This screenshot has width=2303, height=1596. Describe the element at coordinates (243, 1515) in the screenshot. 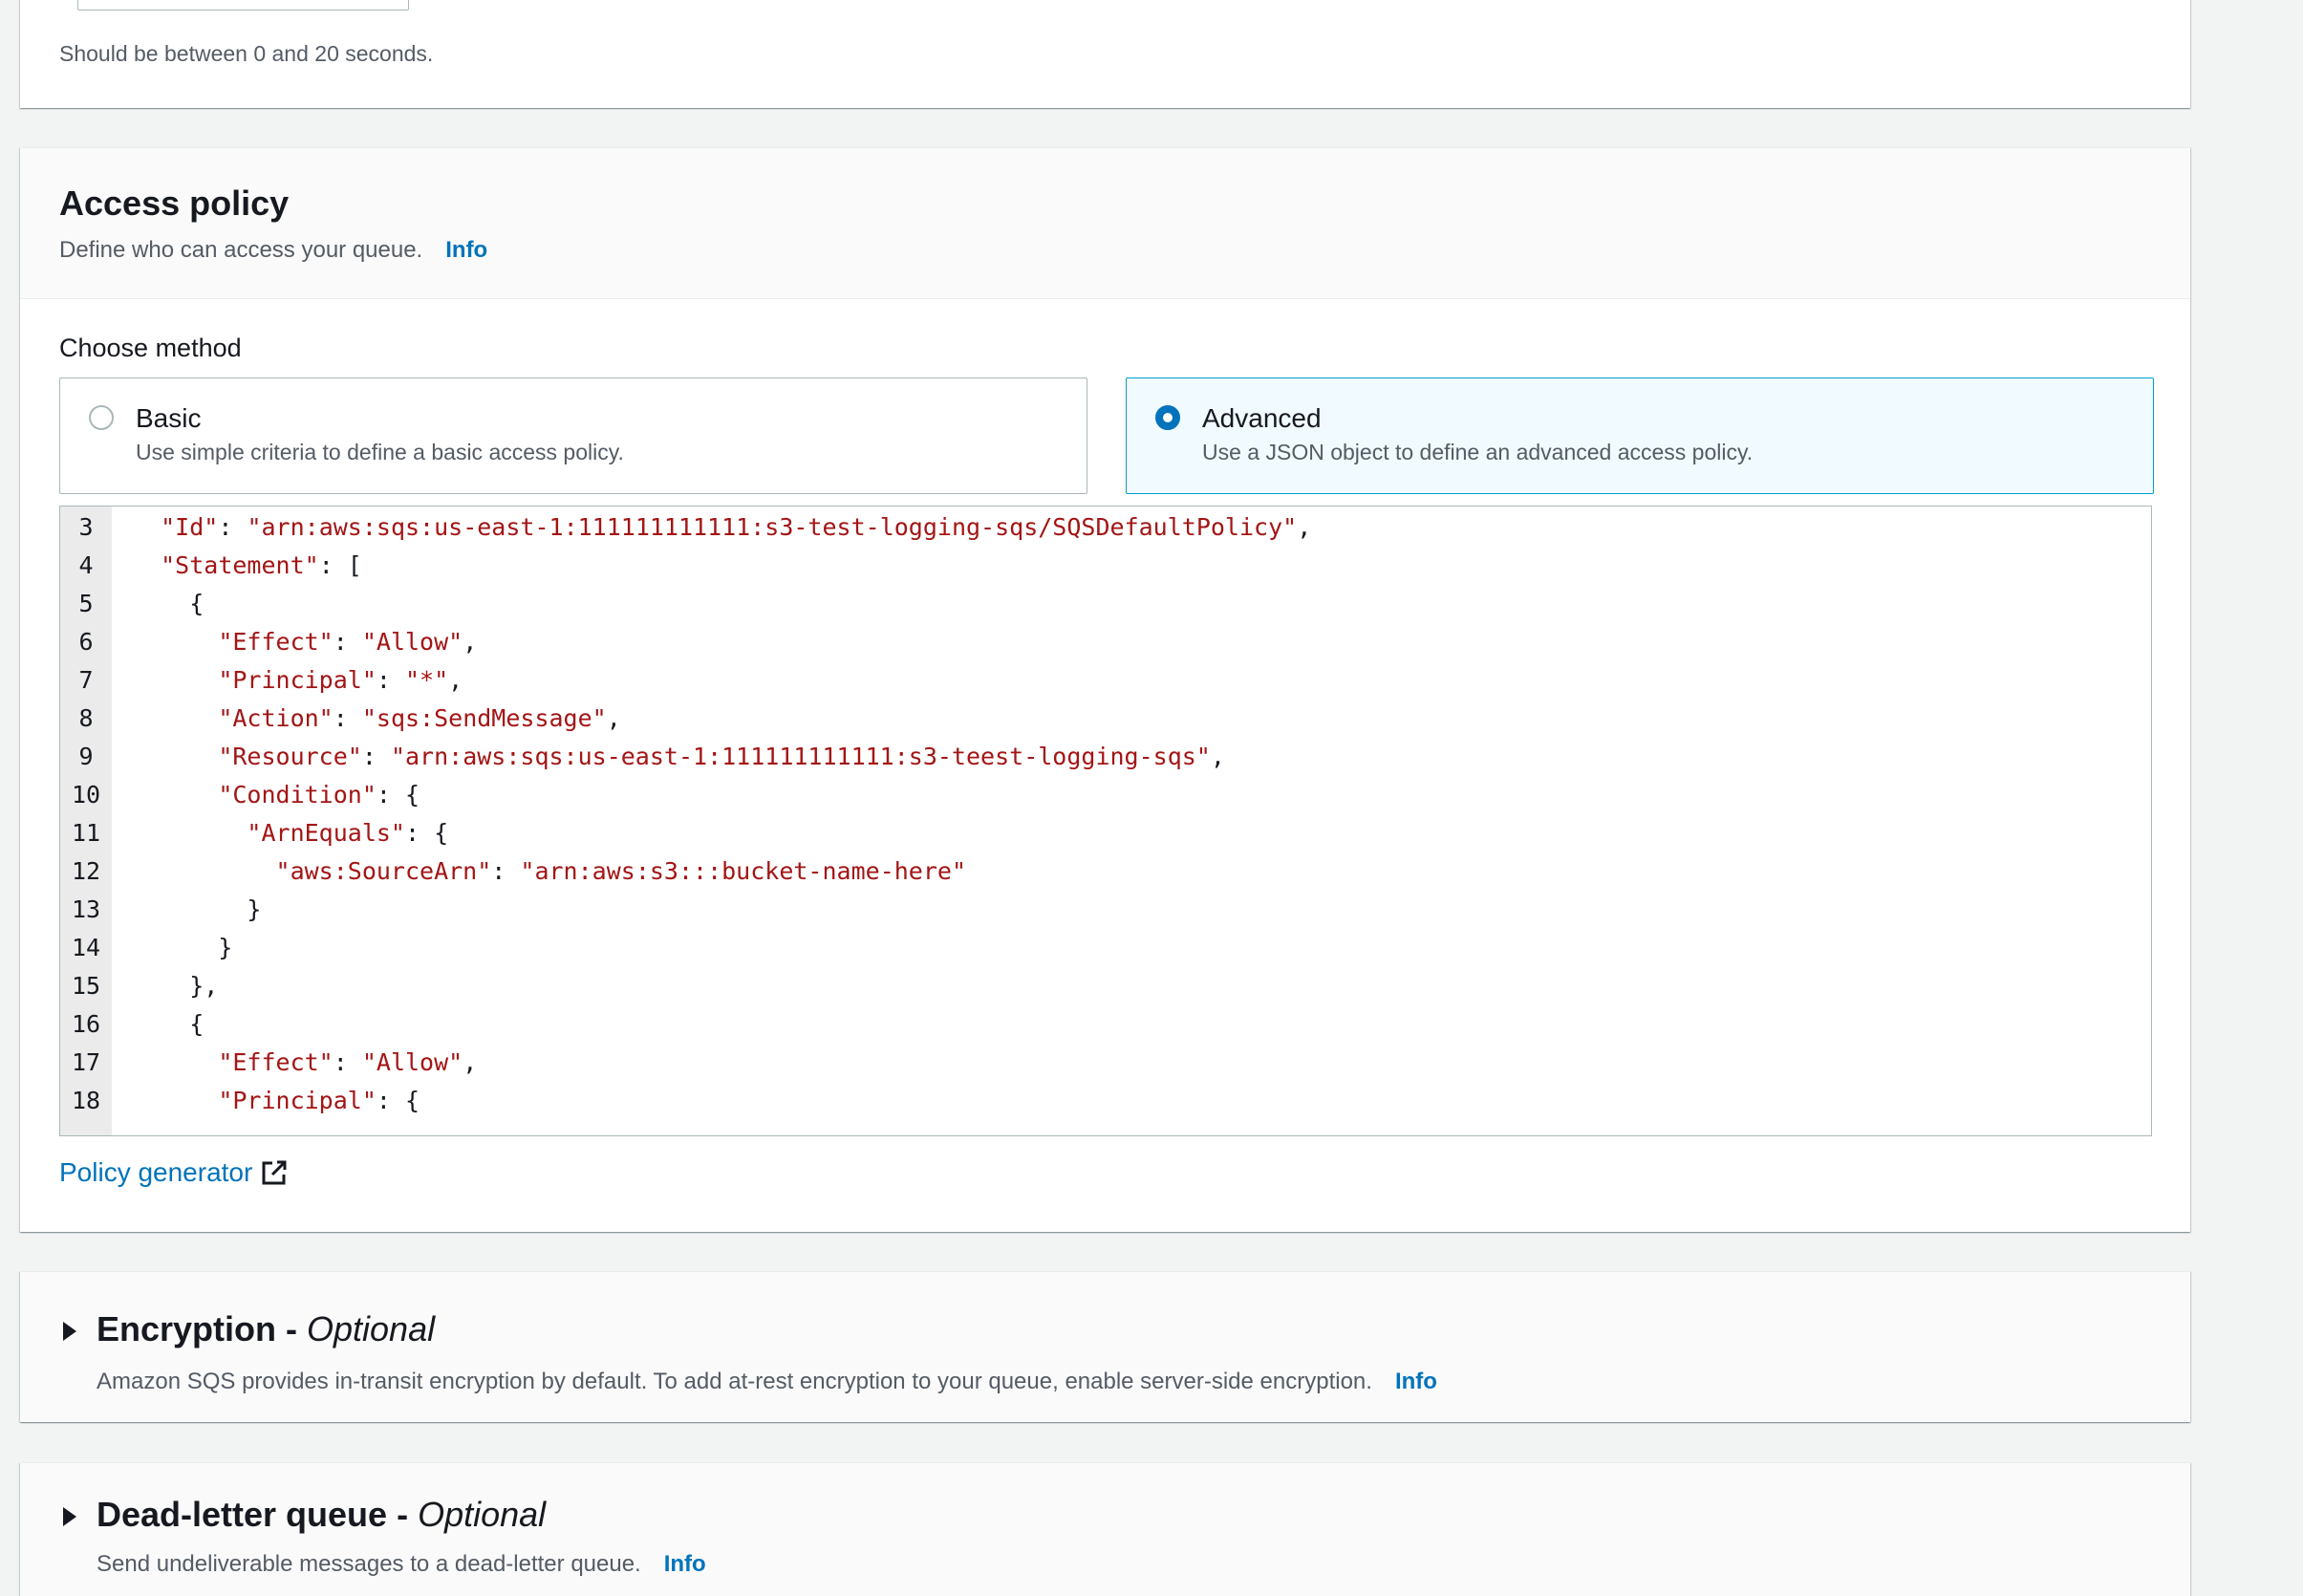

I see `dead-letter-queue-title-text: Dead-letter queue` at that location.